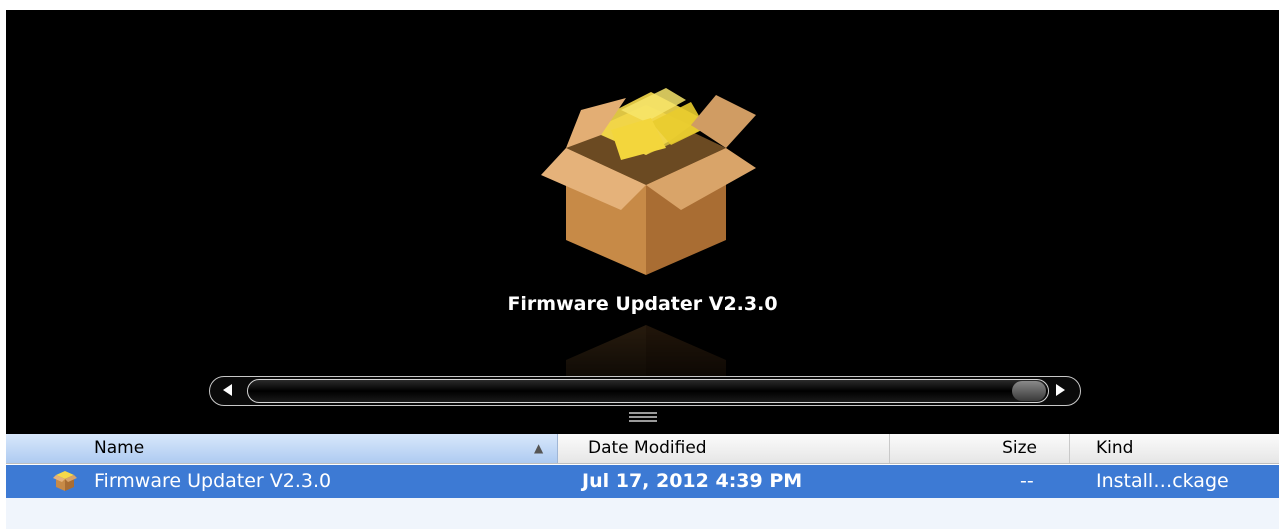 The width and height of the screenshot is (1279, 529). I want to click on scrollbar-thumb-cap, so click(1029, 391).